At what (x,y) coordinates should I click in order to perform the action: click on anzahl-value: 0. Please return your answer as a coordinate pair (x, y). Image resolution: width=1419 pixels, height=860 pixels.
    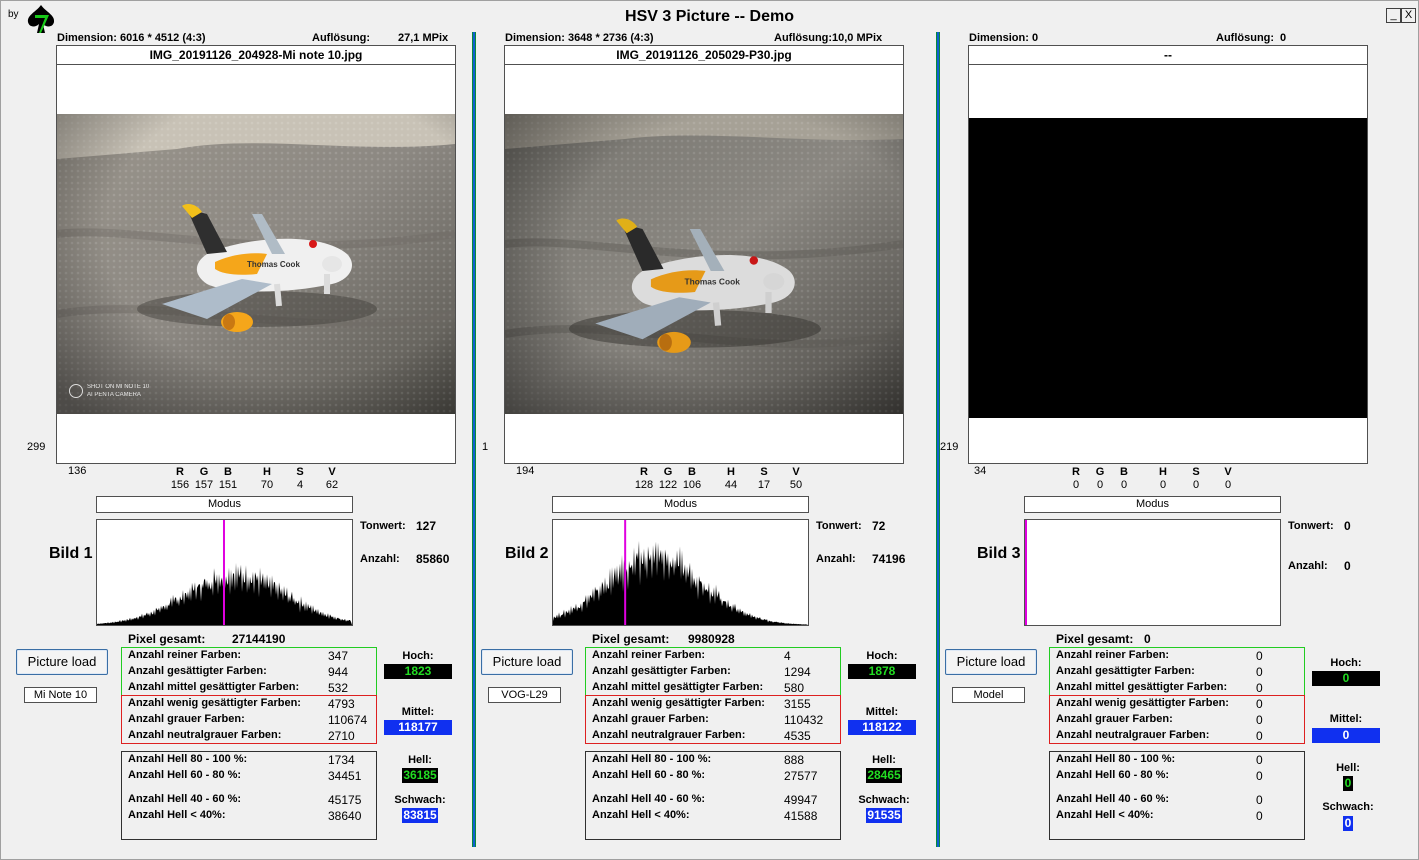
    Looking at the image, I should click on (1347, 566).